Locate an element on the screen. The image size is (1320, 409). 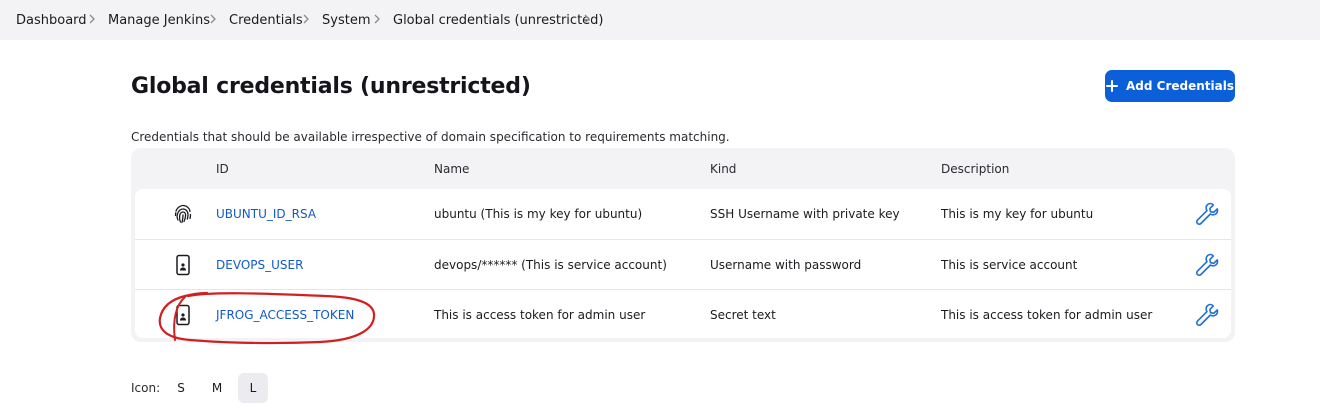
plus-icon is located at coordinates (1112, 86).